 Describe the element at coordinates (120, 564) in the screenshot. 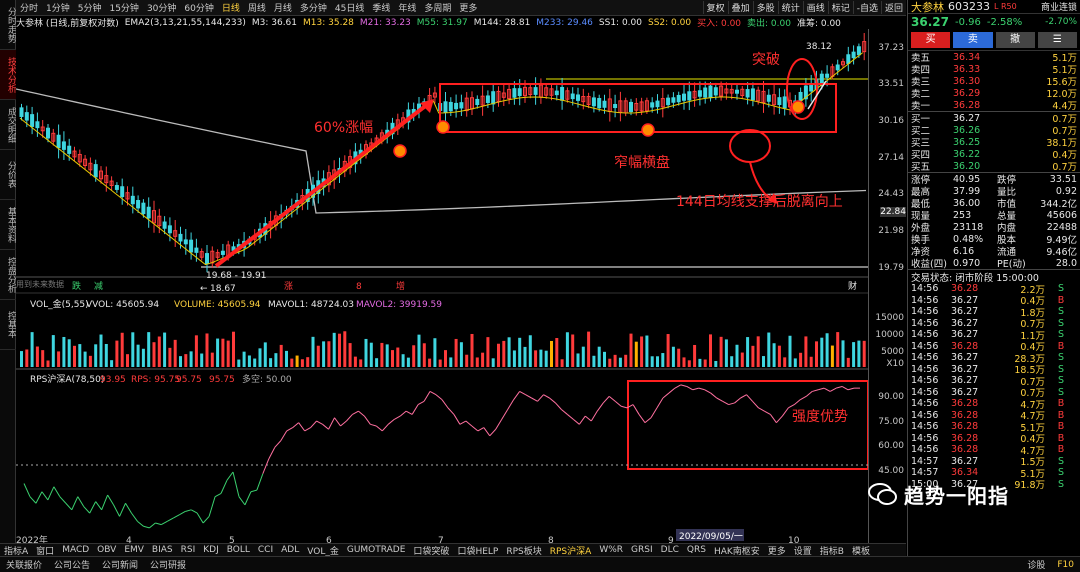

I see `status-link: 公司新闻` at that location.